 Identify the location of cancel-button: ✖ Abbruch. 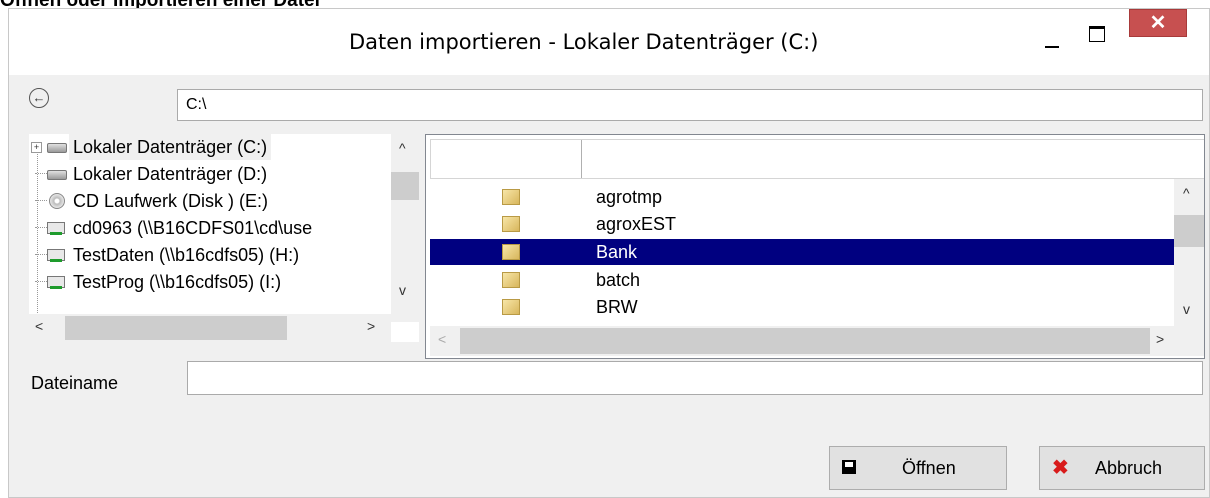
(1122, 468).